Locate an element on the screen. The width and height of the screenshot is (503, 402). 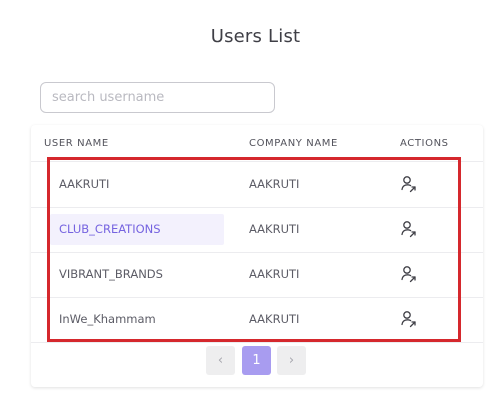
column-company-name: COMPANY NAME is located at coordinates (293, 143).